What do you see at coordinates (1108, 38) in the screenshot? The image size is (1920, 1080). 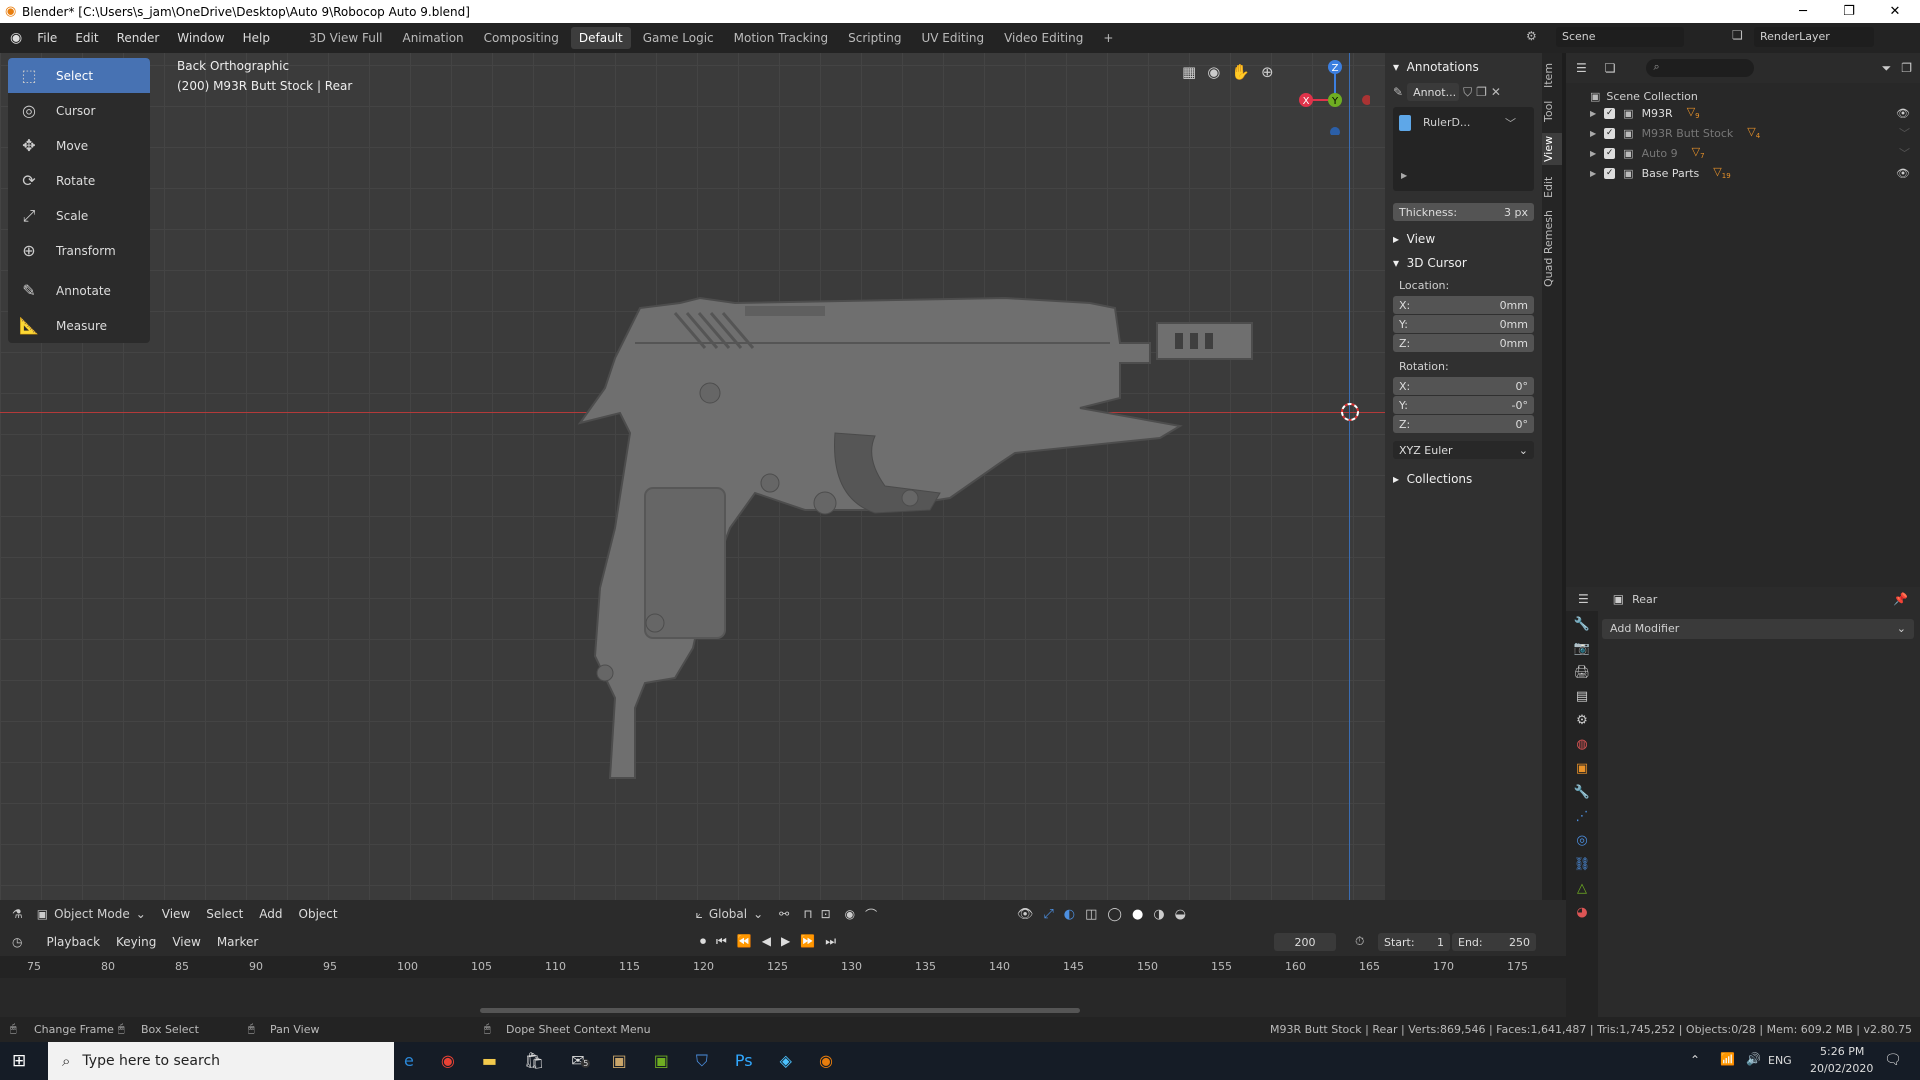 I see `add-workspace-icon: +` at bounding box center [1108, 38].